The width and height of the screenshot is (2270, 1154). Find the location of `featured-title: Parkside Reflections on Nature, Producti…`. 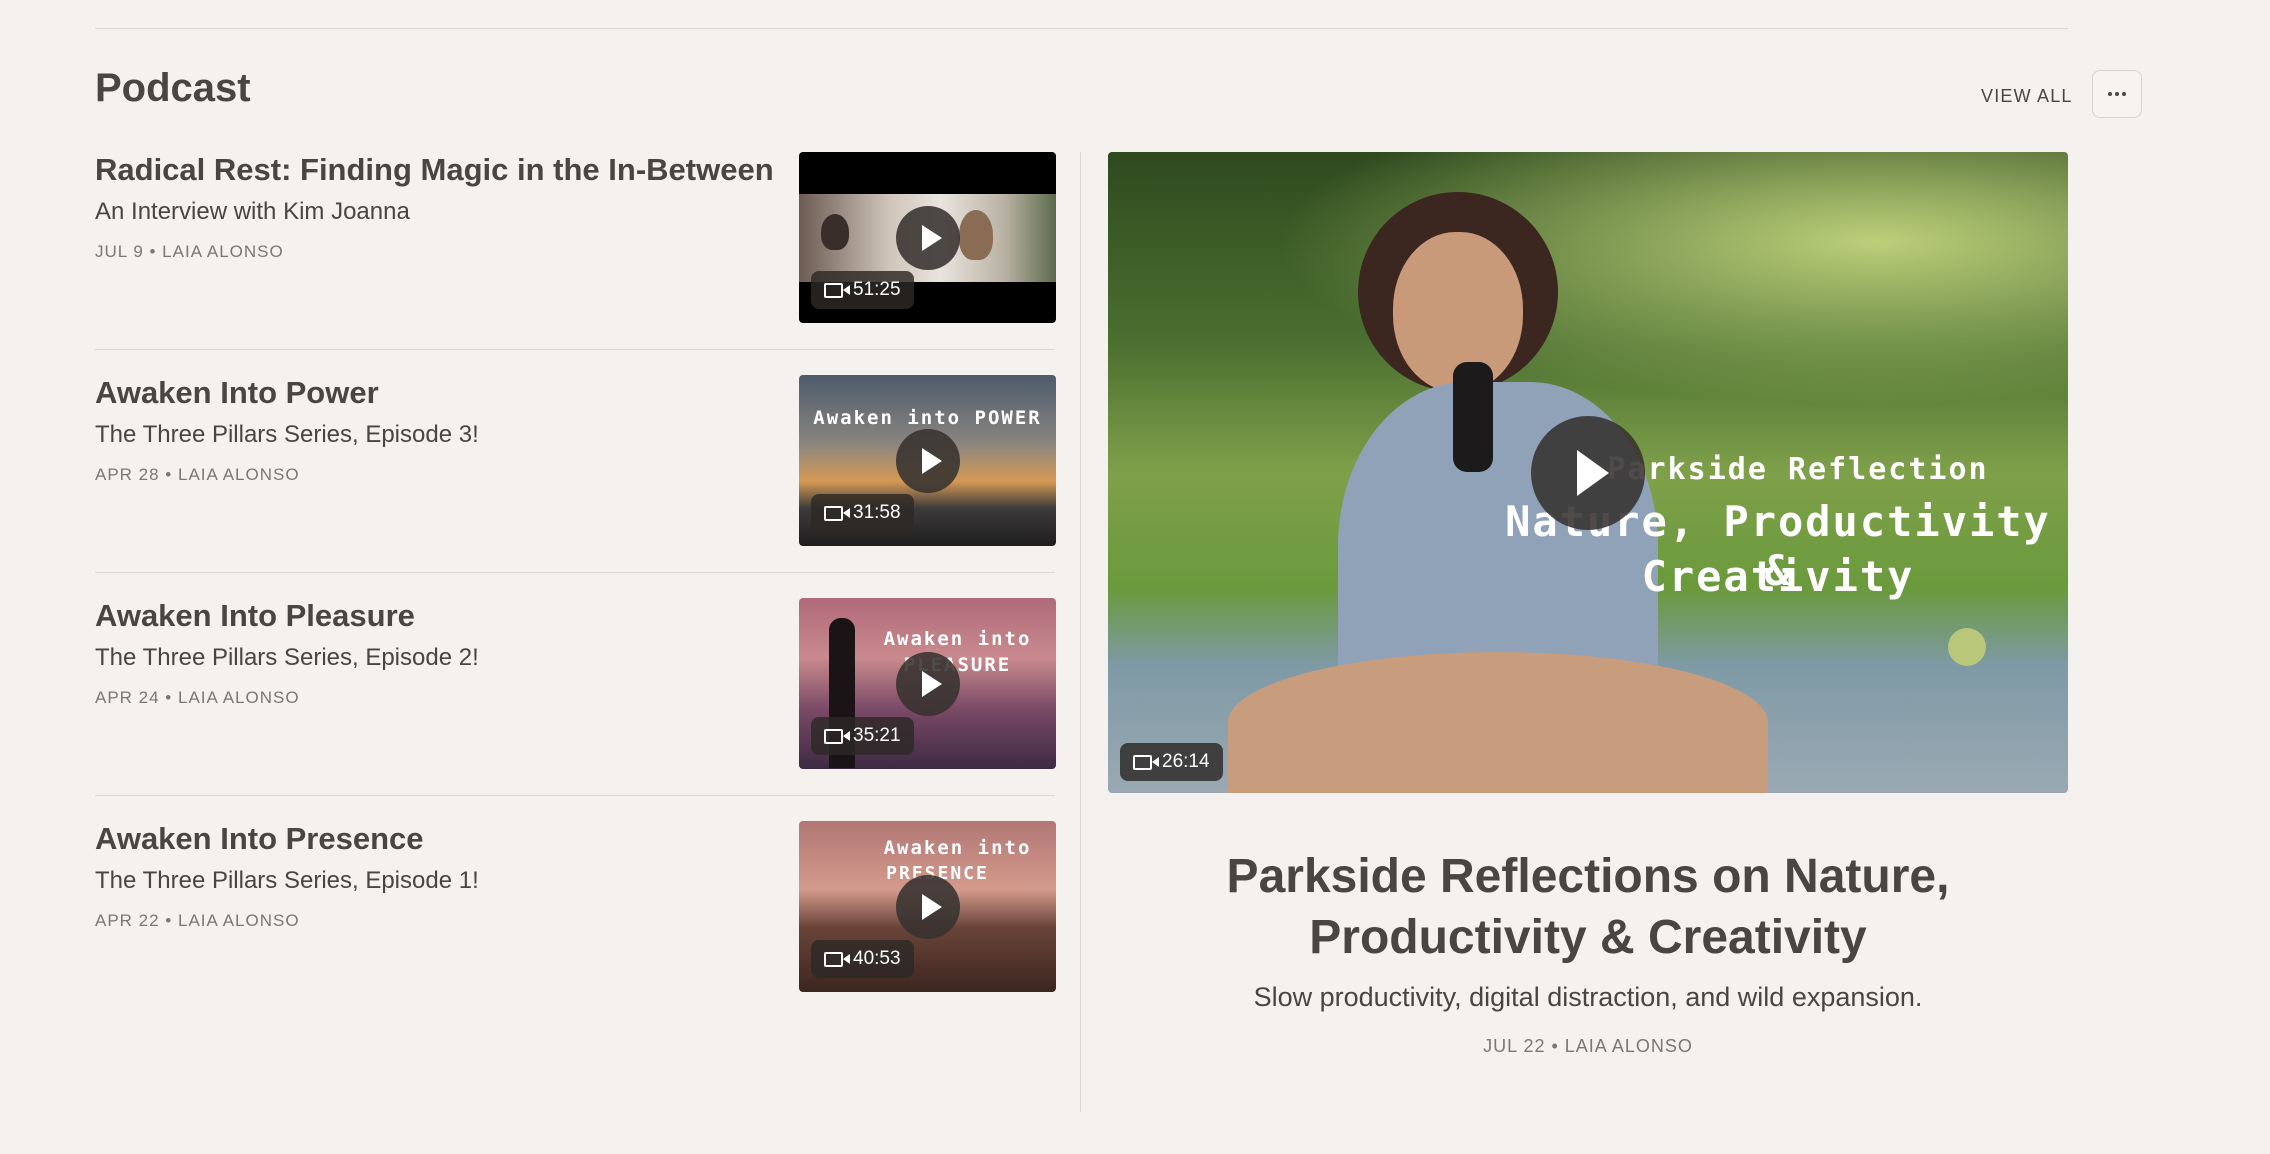

featured-title: Parkside Reflections on Nature, Producti… is located at coordinates (1588, 907).